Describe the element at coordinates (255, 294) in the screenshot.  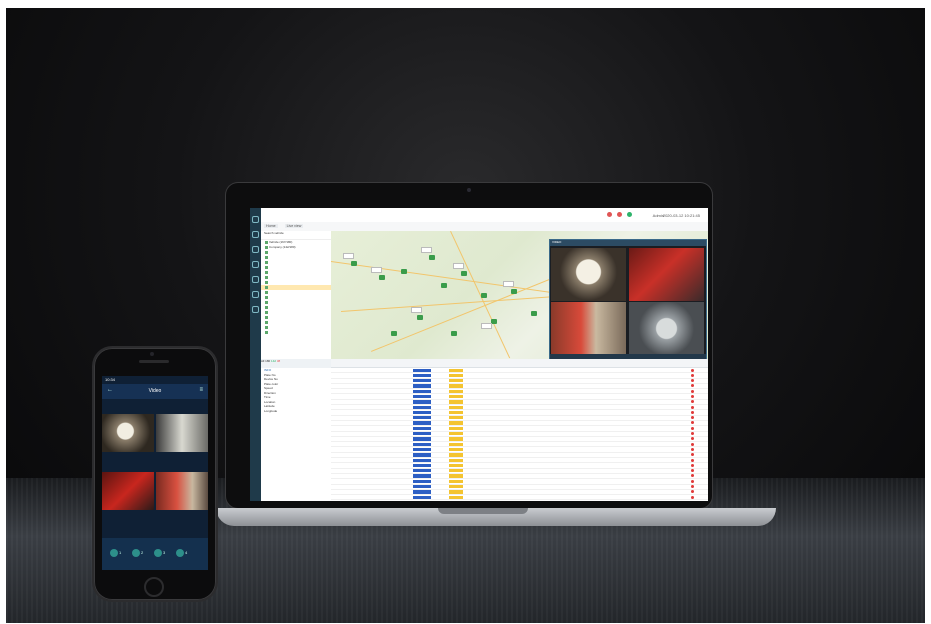
I see `chart-icon` at that location.